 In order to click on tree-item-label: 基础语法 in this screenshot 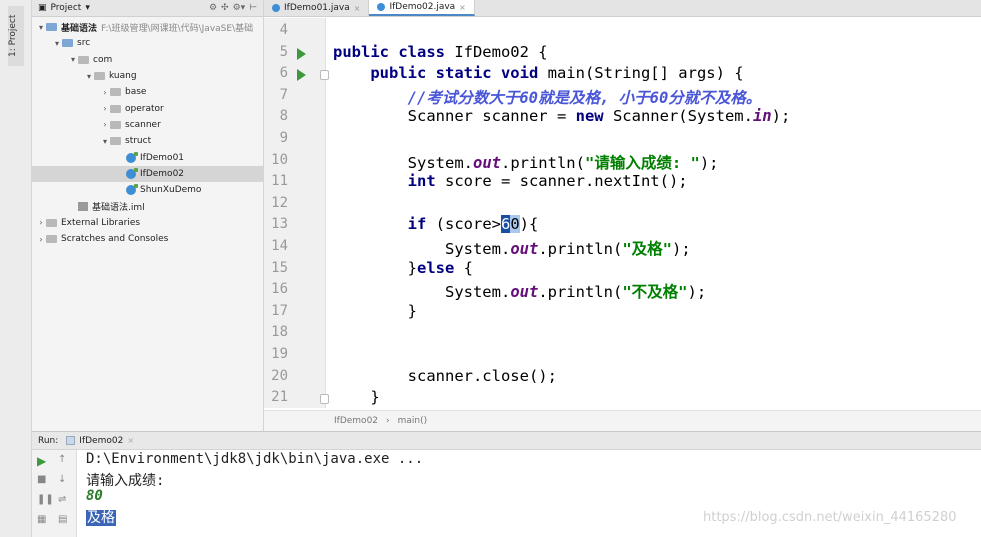, I will do `click(79, 28)`.